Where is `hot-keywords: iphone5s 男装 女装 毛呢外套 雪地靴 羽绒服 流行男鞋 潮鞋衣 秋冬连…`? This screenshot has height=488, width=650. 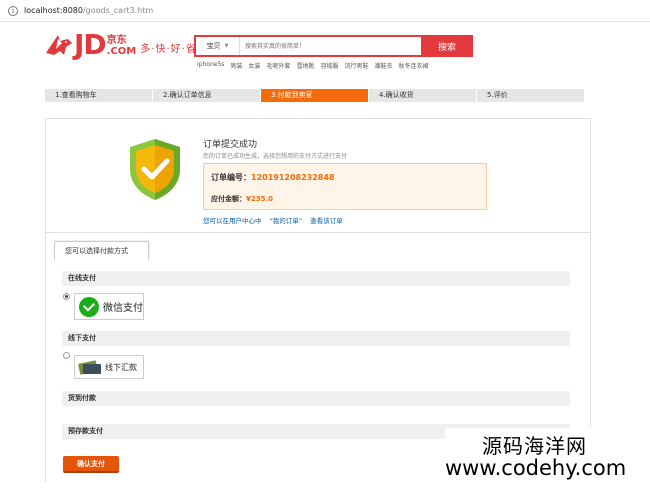
hot-keywords: iphone5s 男装 女装 毛呢外套 雪地靴 羽绒服 流行男鞋 潮鞋衣 秋冬连… is located at coordinates (313, 65).